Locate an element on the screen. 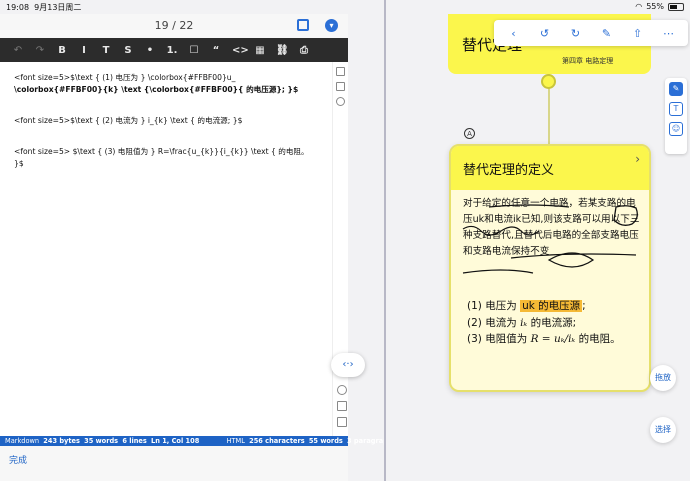 The image size is (690, 481). link-icon: ⛓ is located at coordinates (282, 50).